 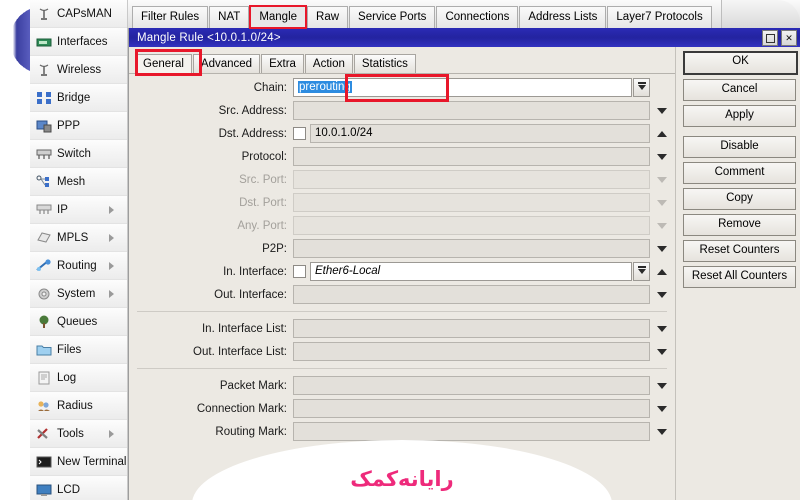 What do you see at coordinates (44, 490) in the screenshot?
I see `monitor-icon` at bounding box center [44, 490].